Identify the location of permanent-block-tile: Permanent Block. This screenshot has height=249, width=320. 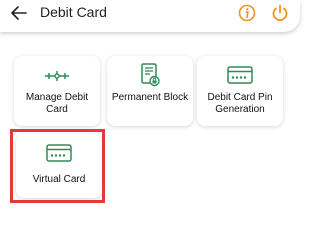
(150, 91).